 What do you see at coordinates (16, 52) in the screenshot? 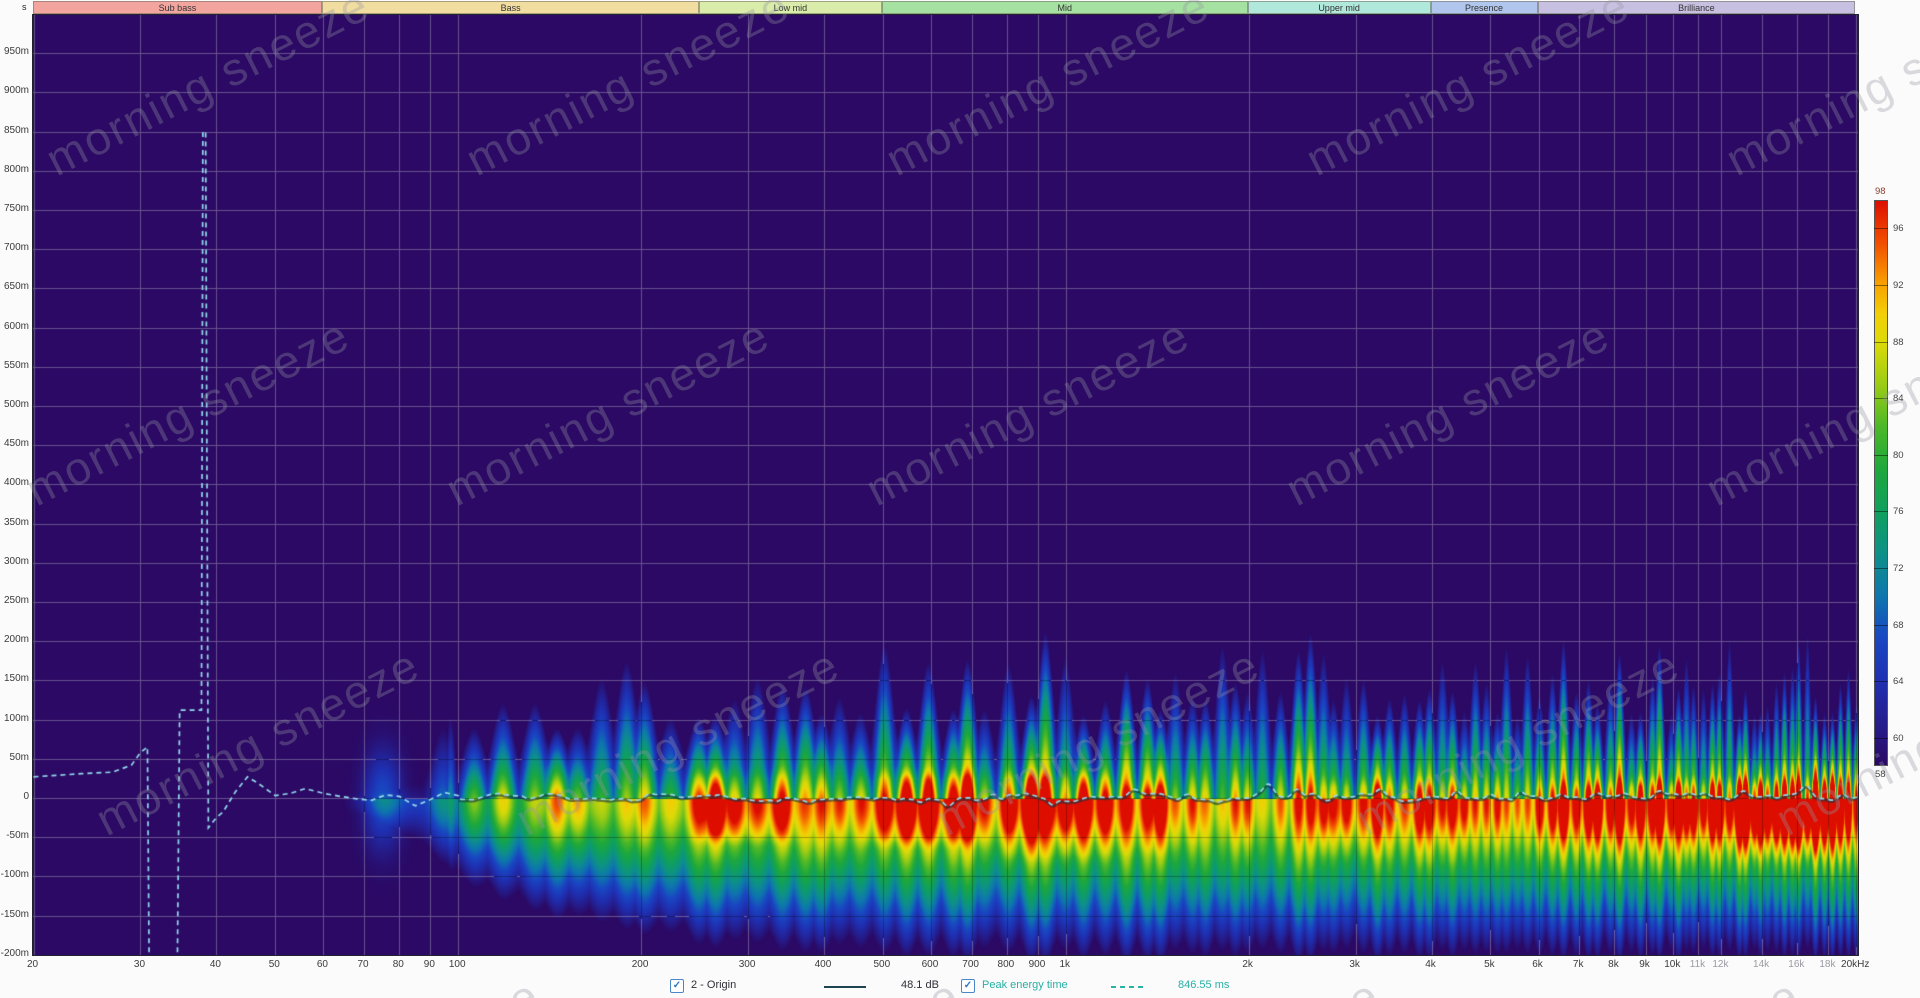
I see `y-tick-label: 950m` at bounding box center [16, 52].